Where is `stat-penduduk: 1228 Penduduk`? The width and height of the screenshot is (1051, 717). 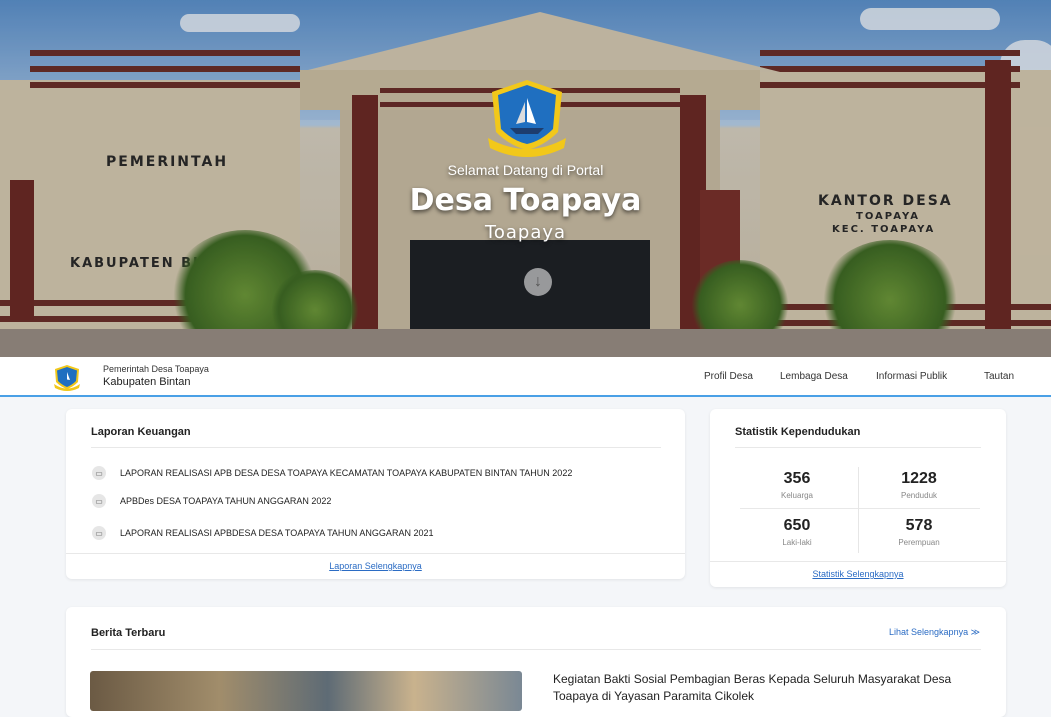 stat-penduduk: 1228 Penduduk is located at coordinates (919, 485).